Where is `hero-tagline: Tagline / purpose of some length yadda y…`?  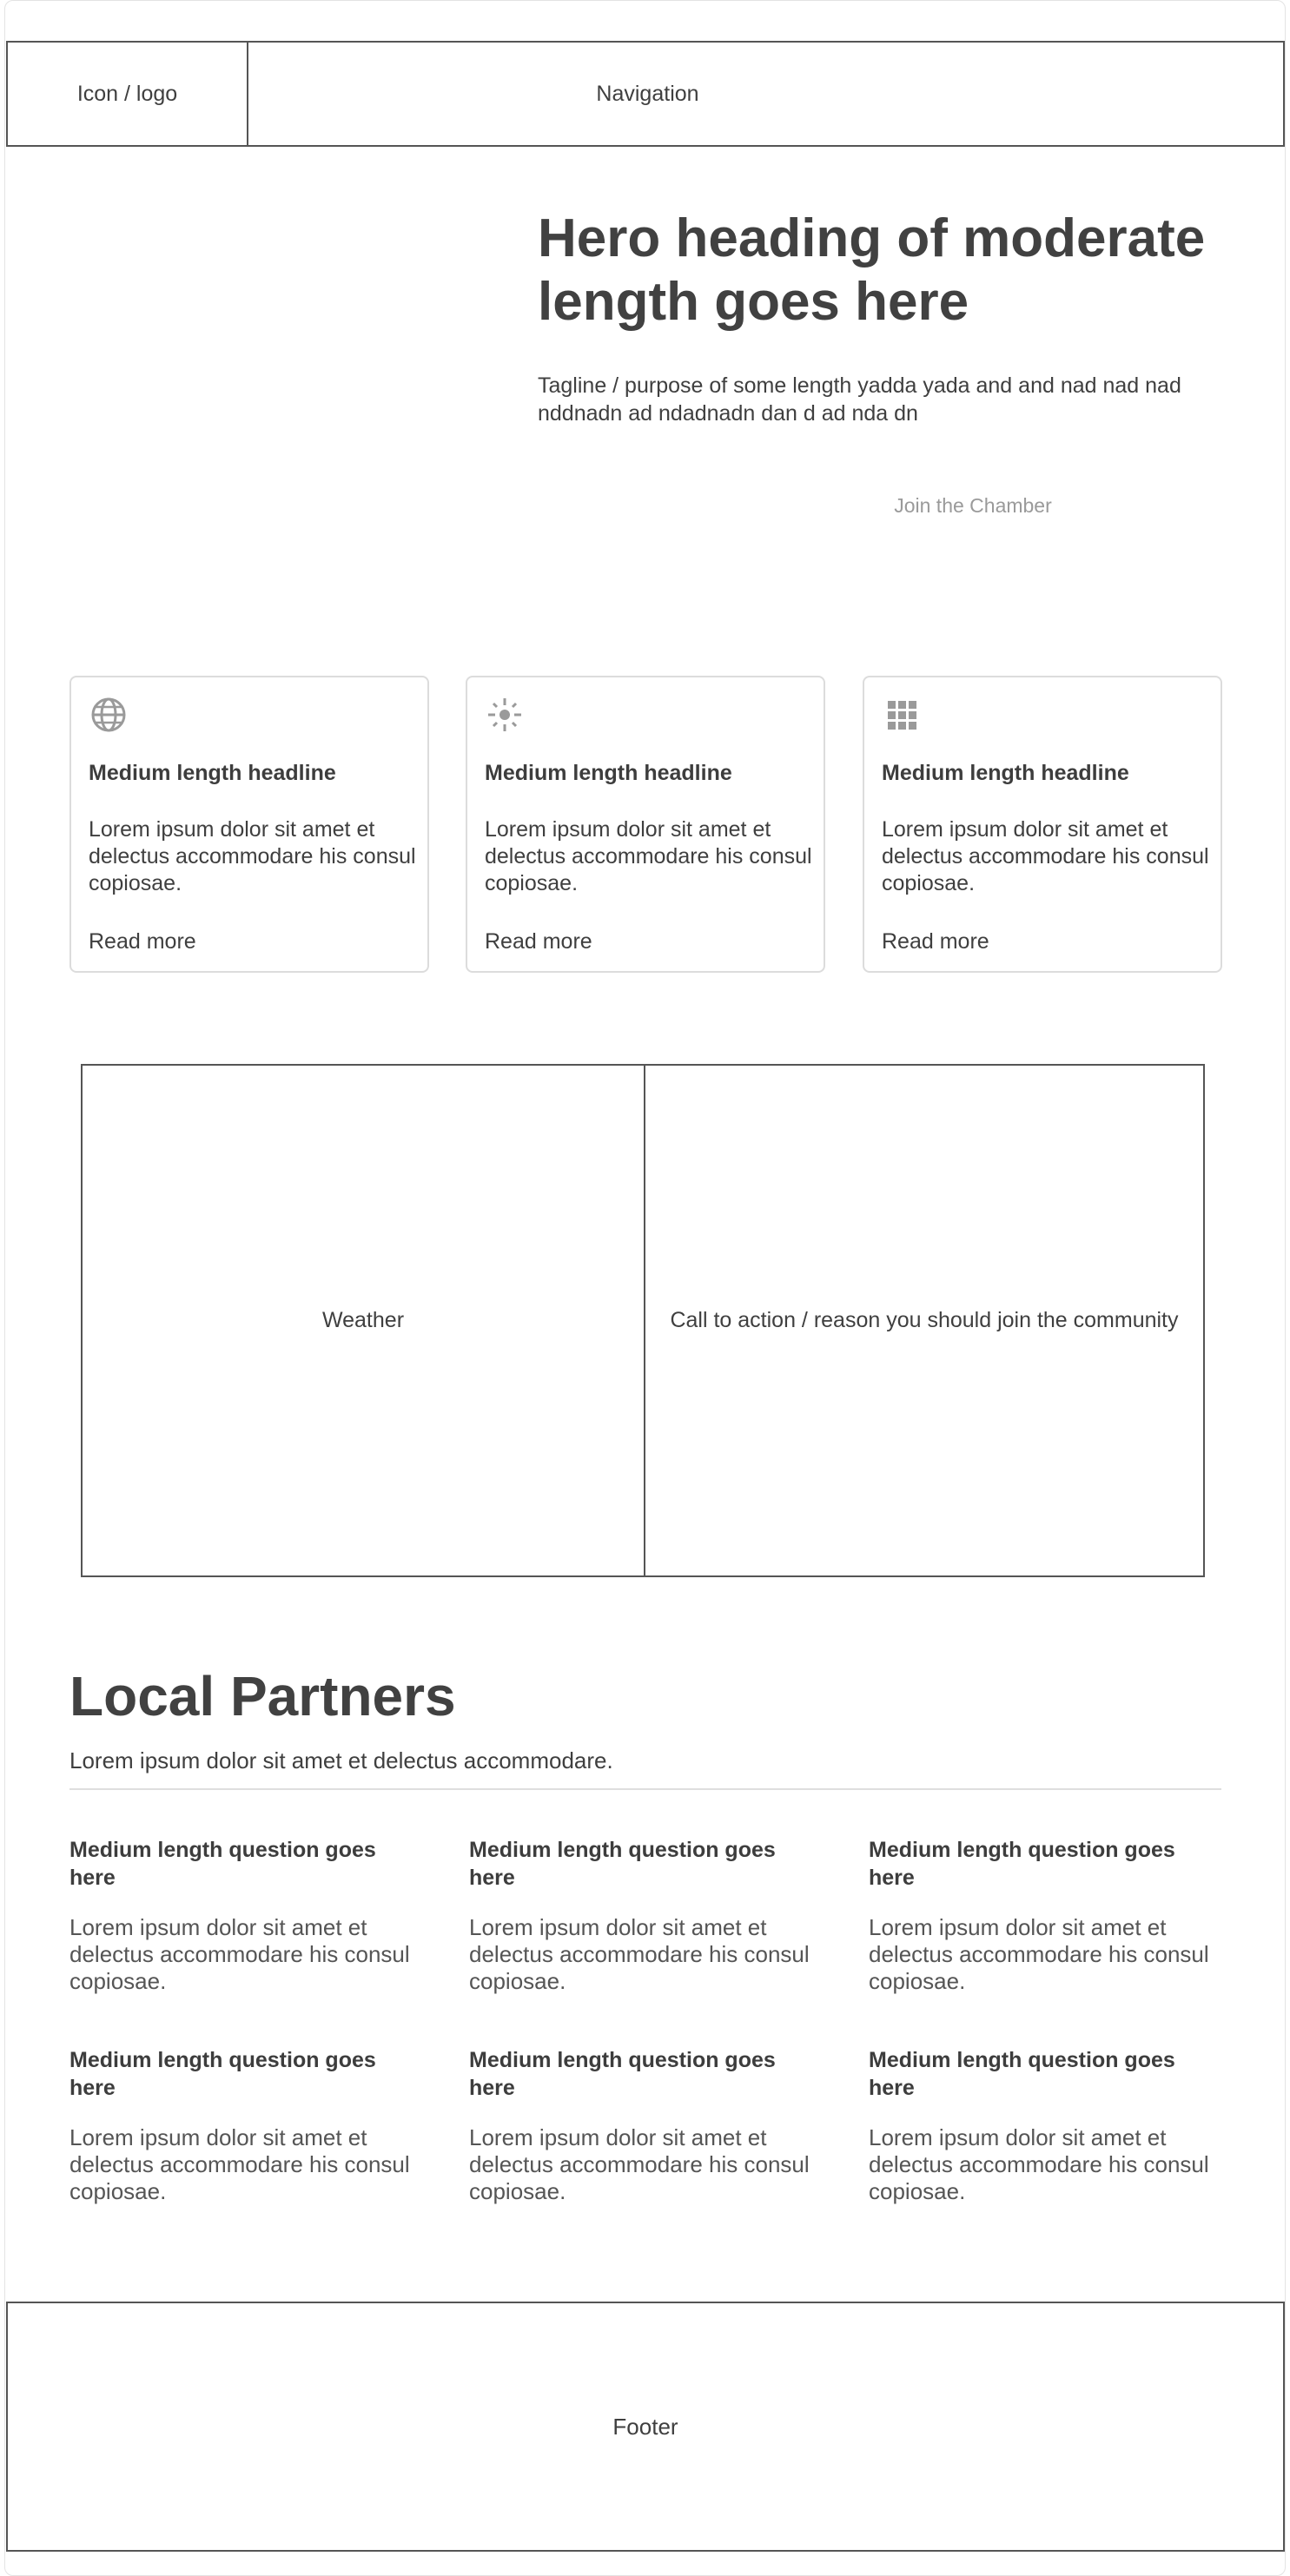
hero-tagline: Tagline / purpose of some length yadda y… is located at coordinates (860, 399).